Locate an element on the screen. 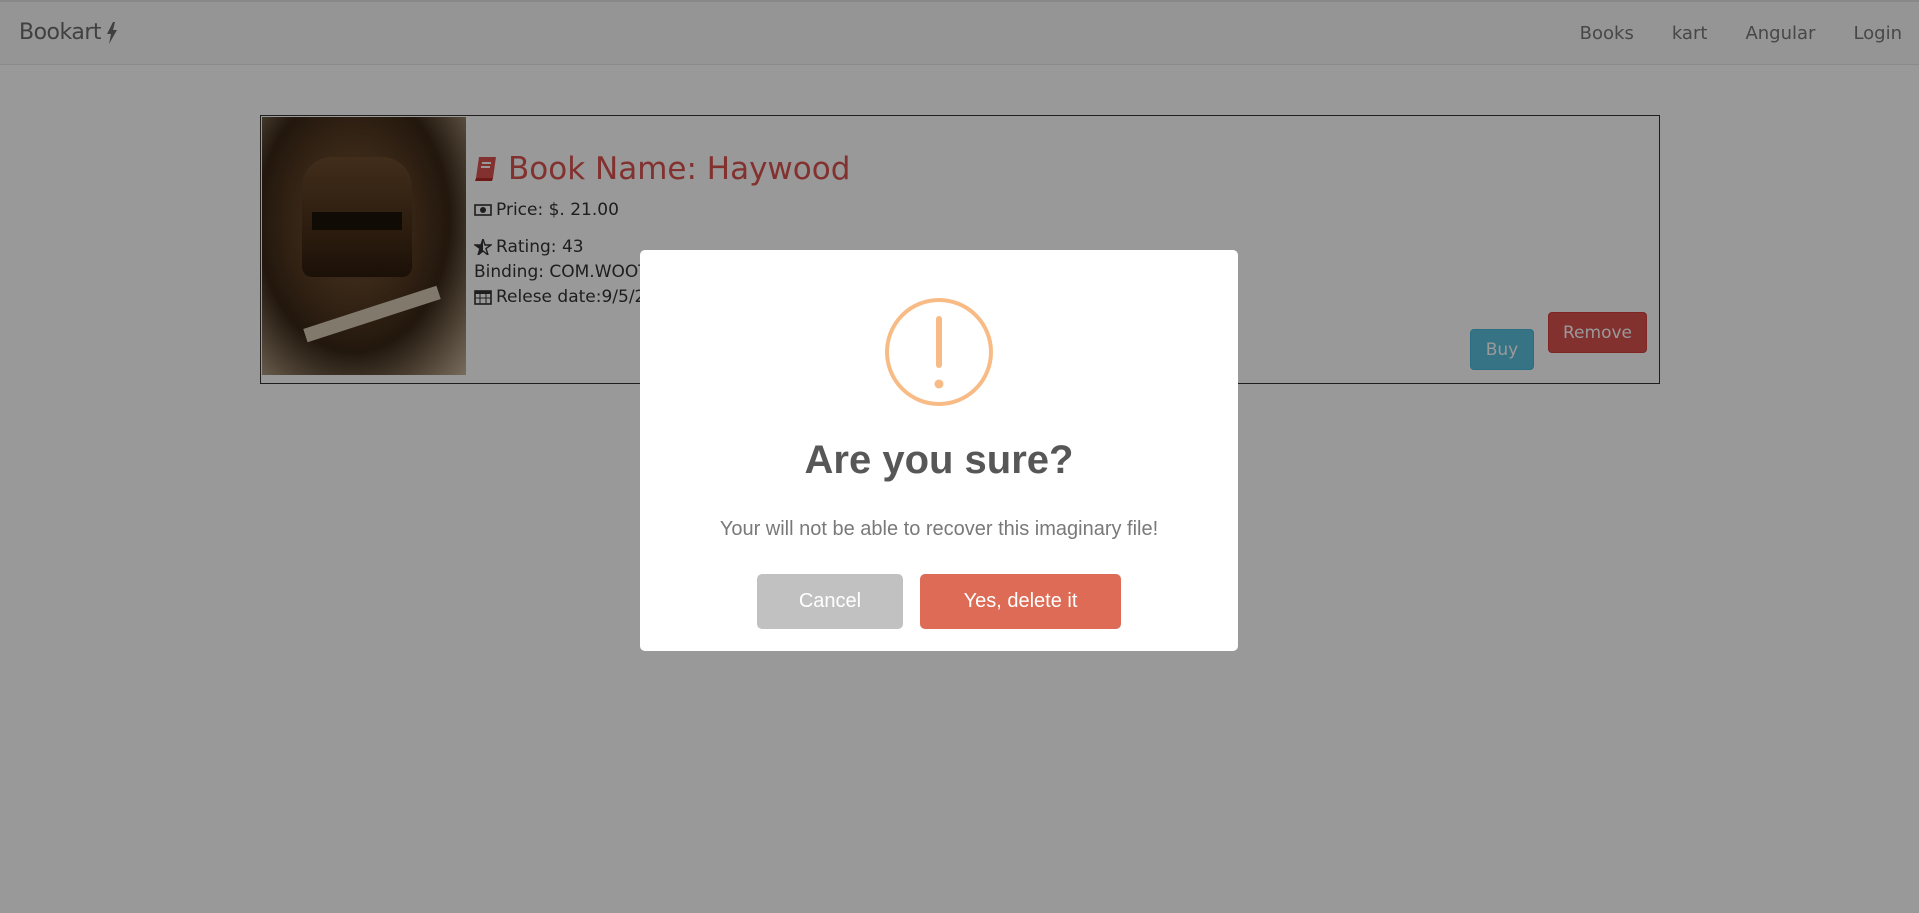  warning-icon is located at coordinates (939, 352).